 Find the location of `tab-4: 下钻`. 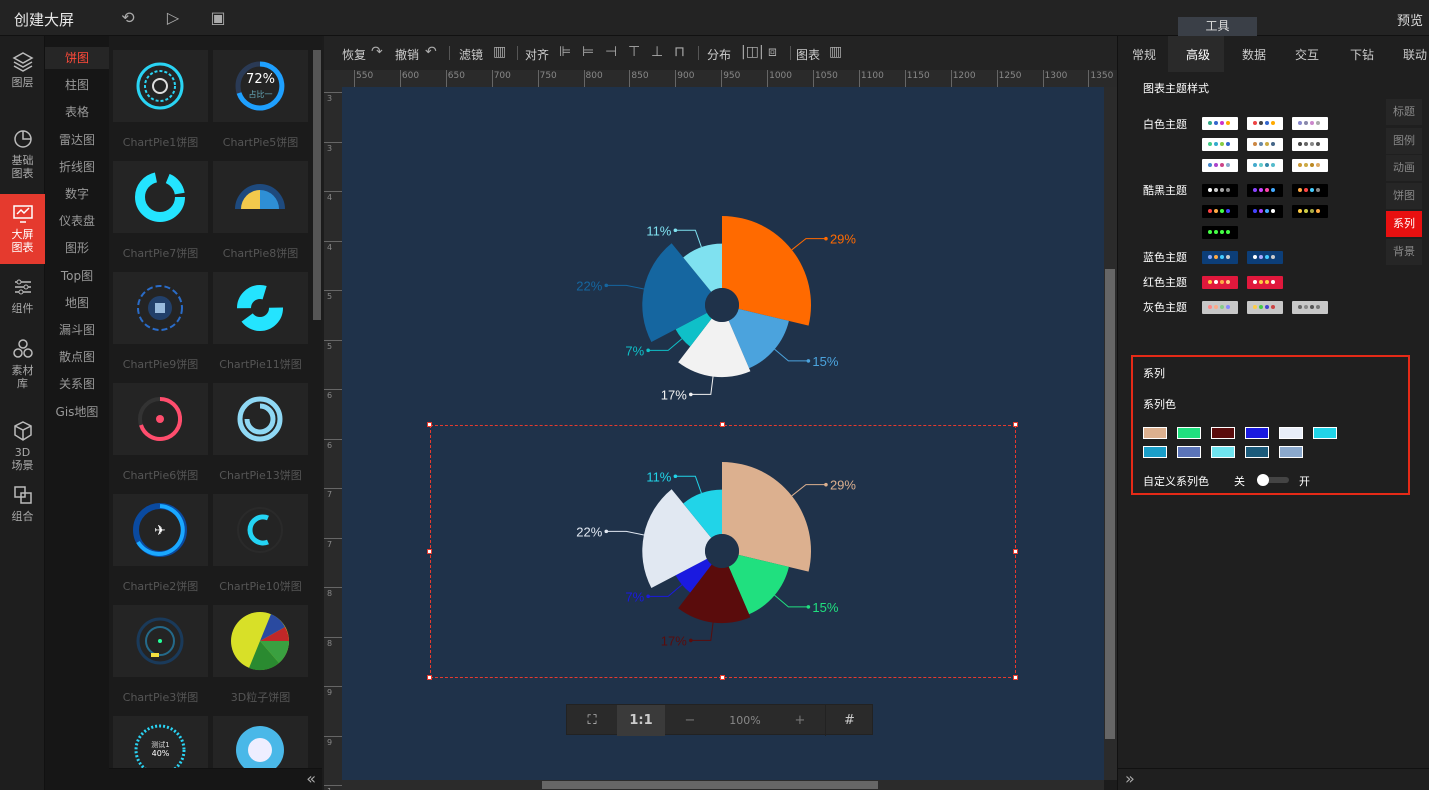

tab-4: 下钻 is located at coordinates (1362, 54).